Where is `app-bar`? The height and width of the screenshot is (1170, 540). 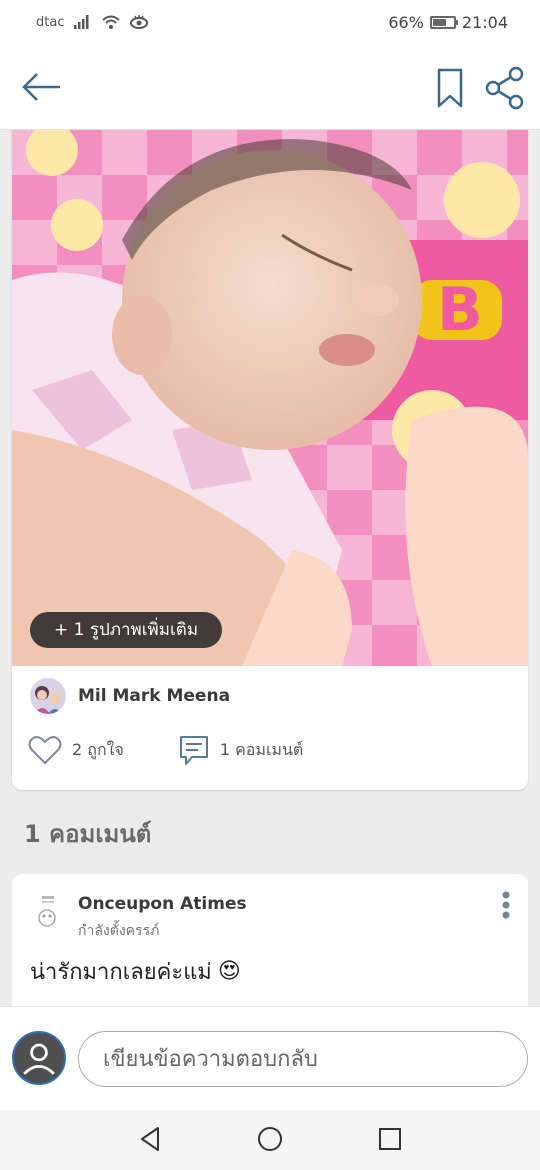 app-bar is located at coordinates (270, 87).